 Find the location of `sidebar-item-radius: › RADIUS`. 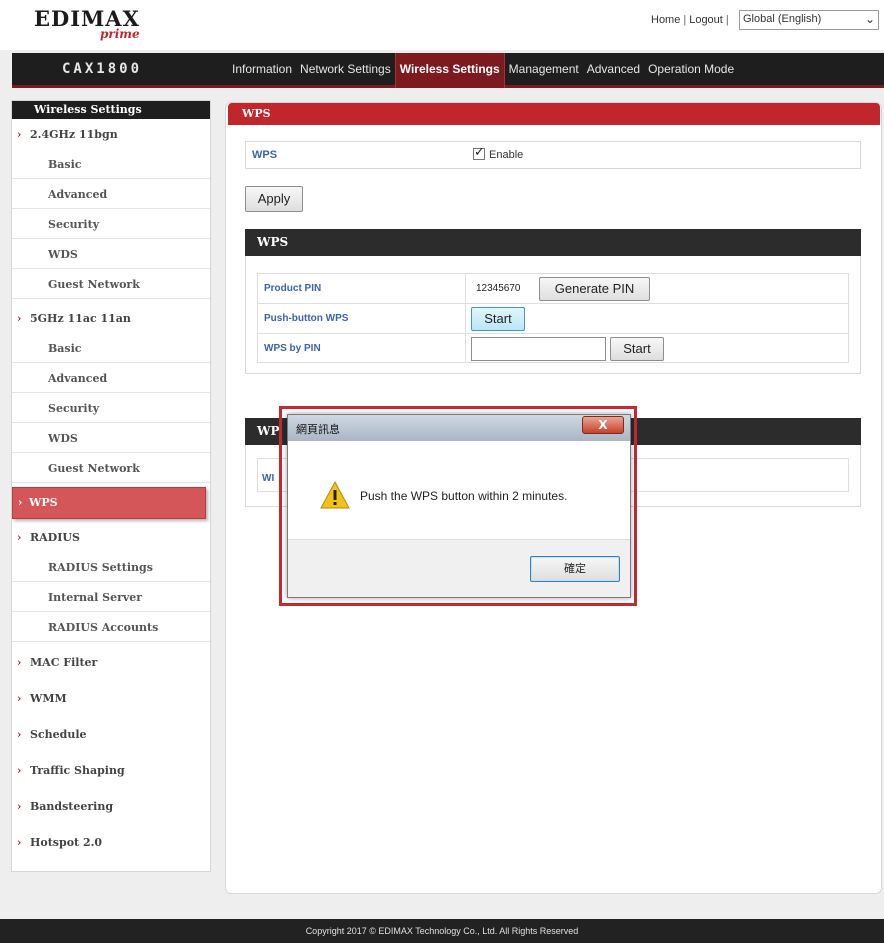

sidebar-item-radius: › RADIUS is located at coordinates (111, 538).